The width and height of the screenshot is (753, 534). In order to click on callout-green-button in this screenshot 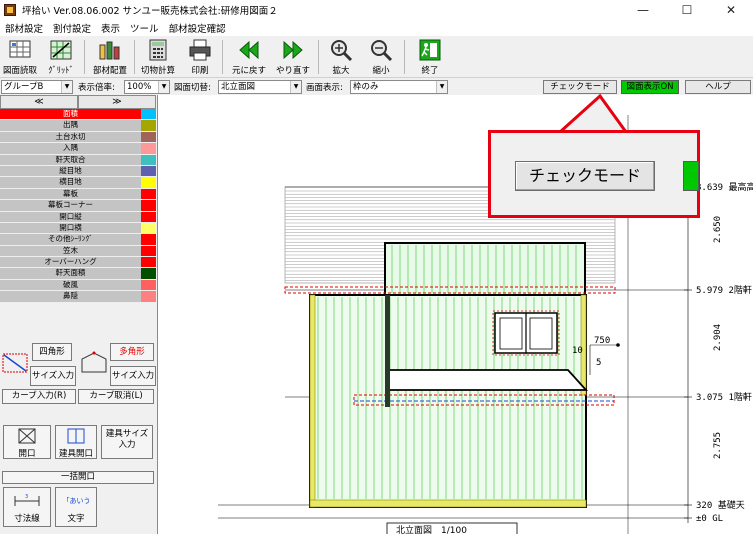, I will do `click(691, 176)`.